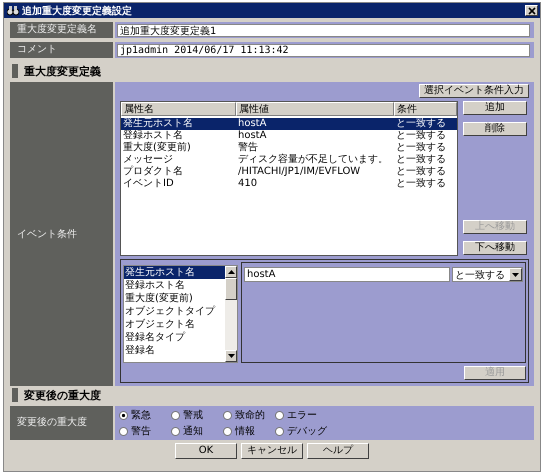 The height and width of the screenshot is (476, 544). I want to click on radio-selected-icon, so click(123, 415).